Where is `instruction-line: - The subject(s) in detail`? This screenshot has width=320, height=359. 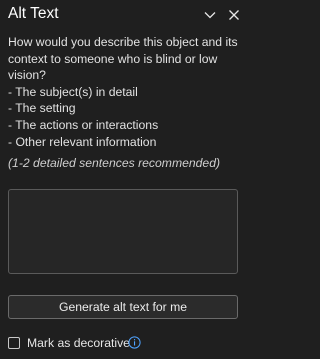
instruction-line: - The subject(s) in detail is located at coordinates (73, 91).